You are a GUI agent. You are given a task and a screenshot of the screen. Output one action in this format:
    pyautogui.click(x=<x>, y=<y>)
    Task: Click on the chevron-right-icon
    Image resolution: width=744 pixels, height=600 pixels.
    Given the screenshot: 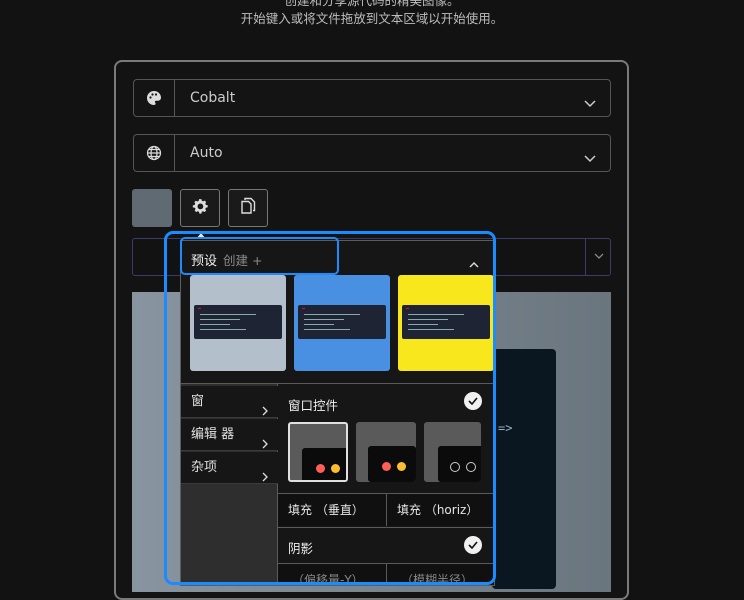 What is the action you would take?
    pyautogui.click(x=265, y=479)
    